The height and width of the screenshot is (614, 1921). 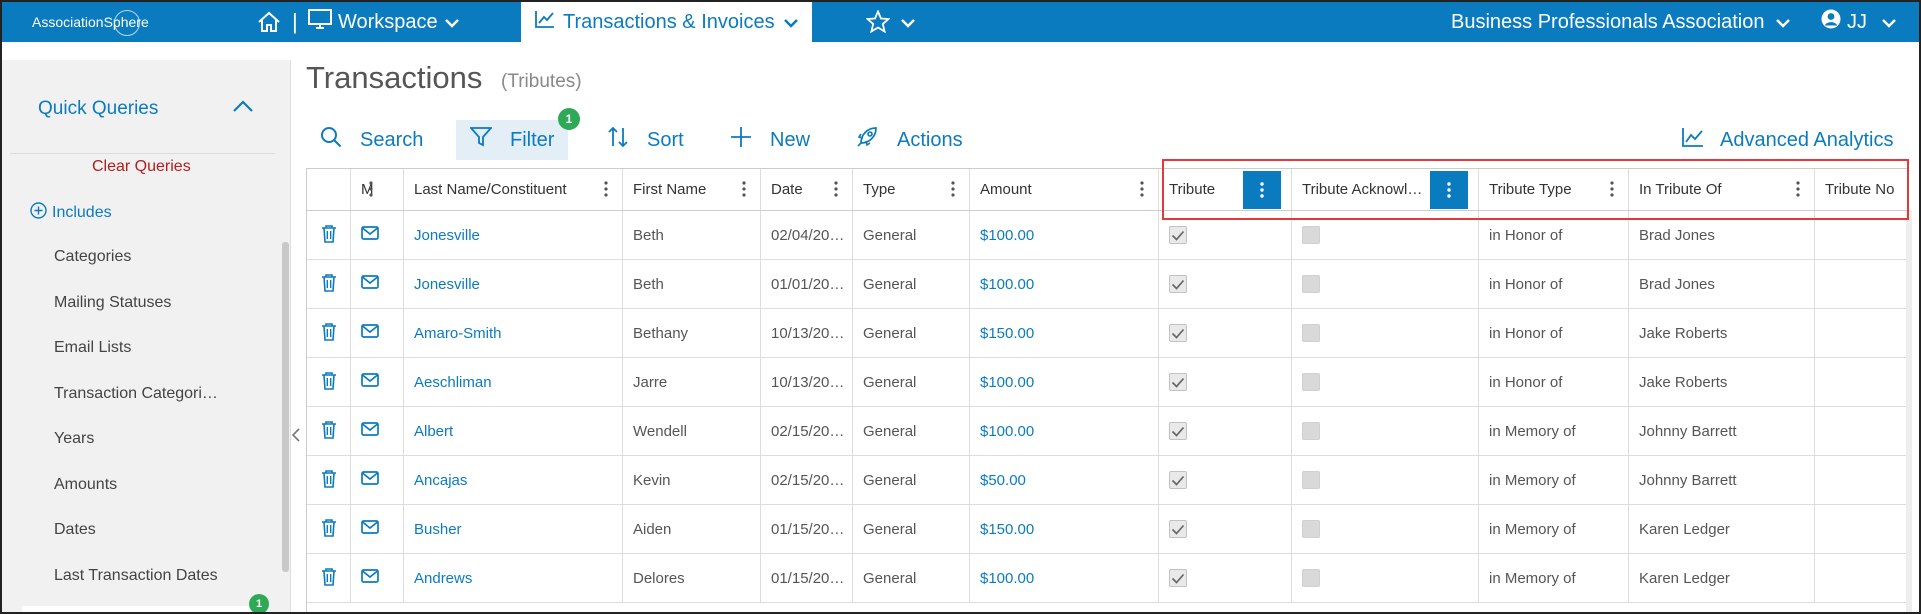 I want to click on cell-last-name: Albert, so click(x=513, y=431).